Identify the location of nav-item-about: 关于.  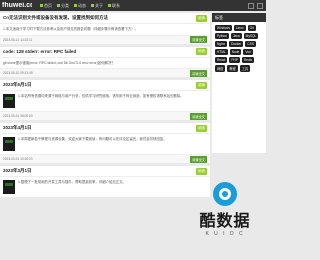
(97, 6).